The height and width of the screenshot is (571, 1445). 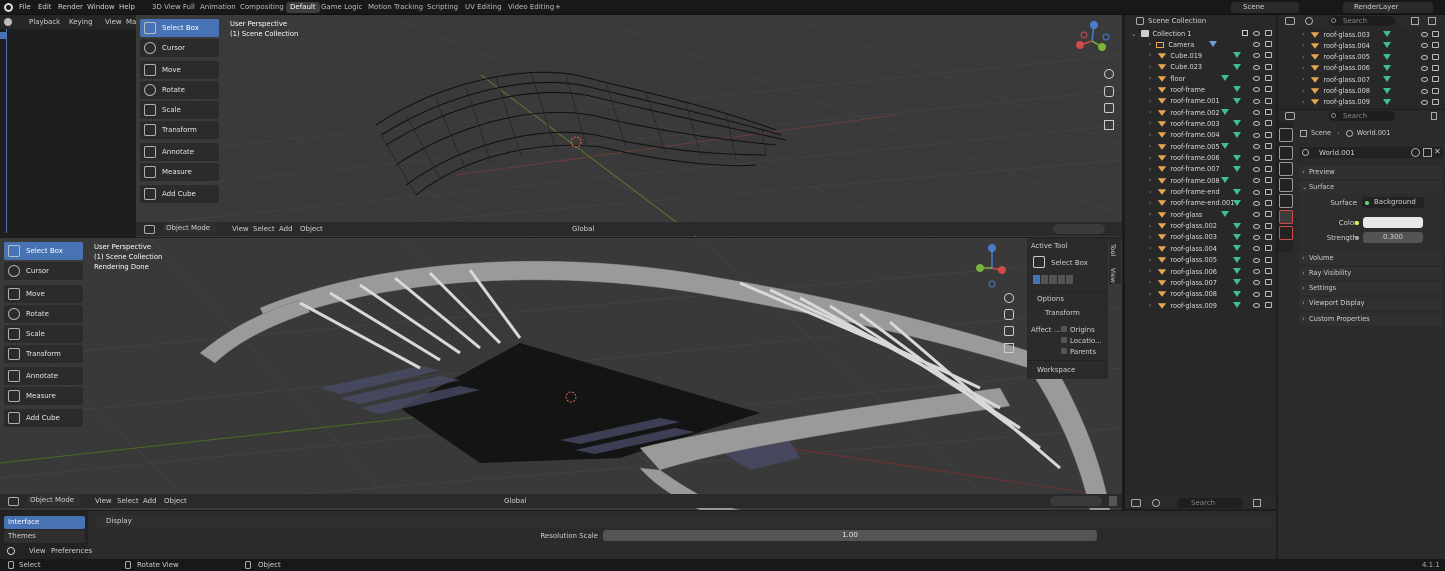 I want to click on menu-select: Select, so click(x=264, y=229).